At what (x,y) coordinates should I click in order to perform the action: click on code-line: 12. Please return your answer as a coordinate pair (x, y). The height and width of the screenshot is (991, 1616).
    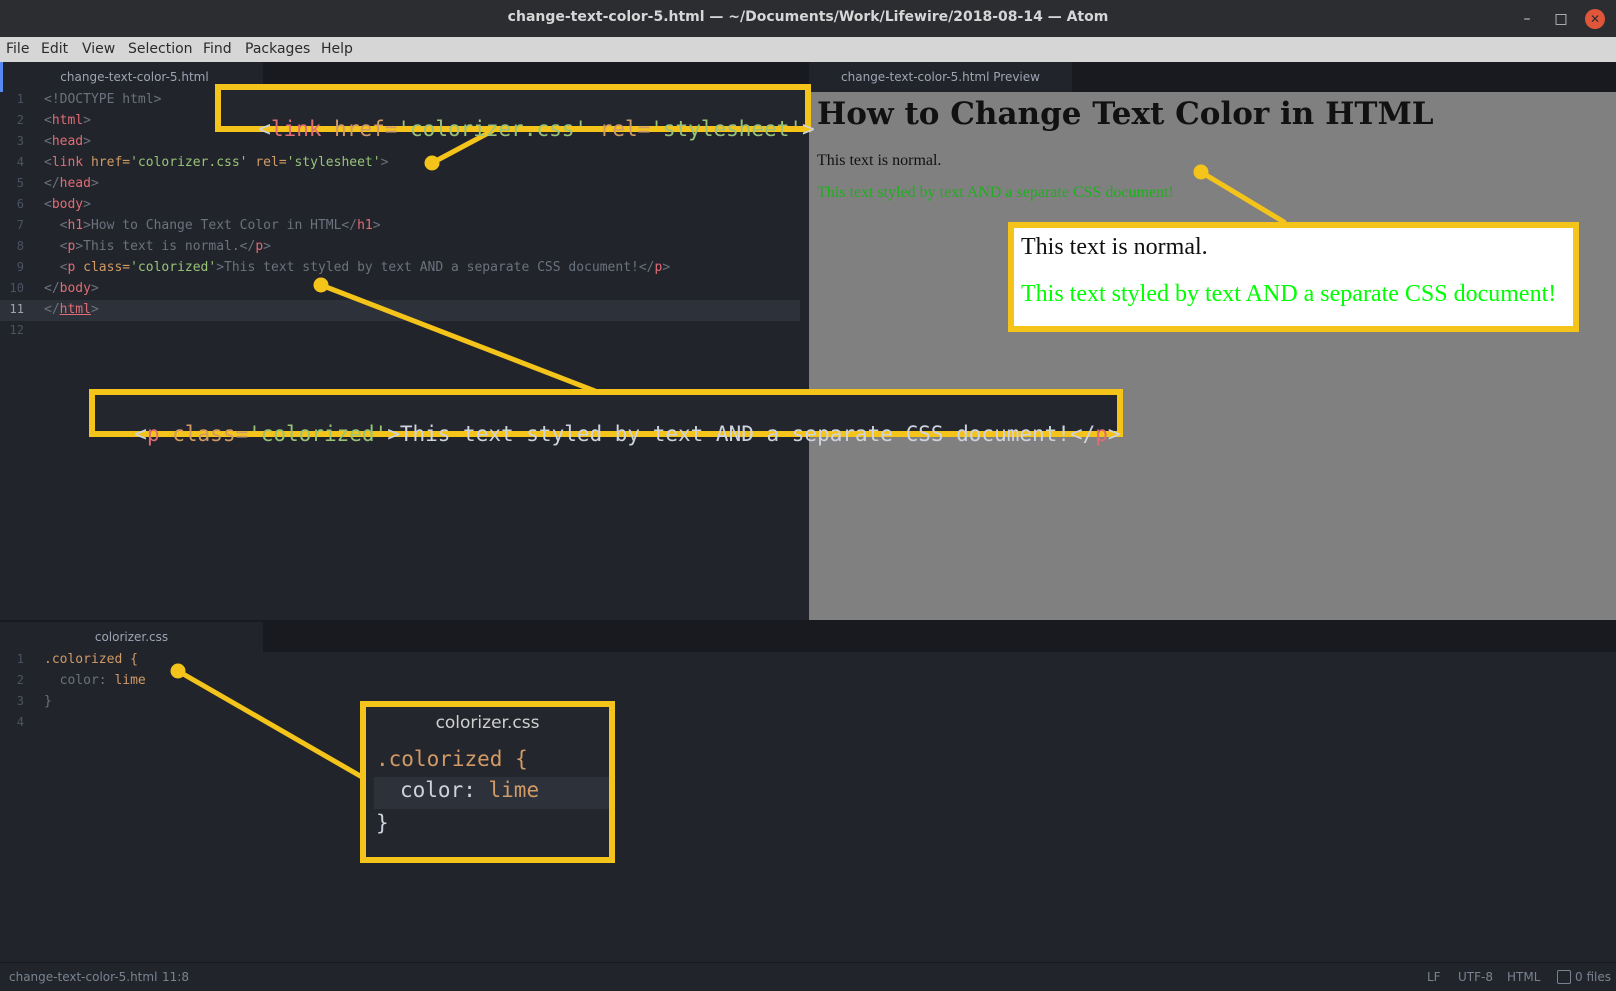
    Looking at the image, I should click on (400, 333).